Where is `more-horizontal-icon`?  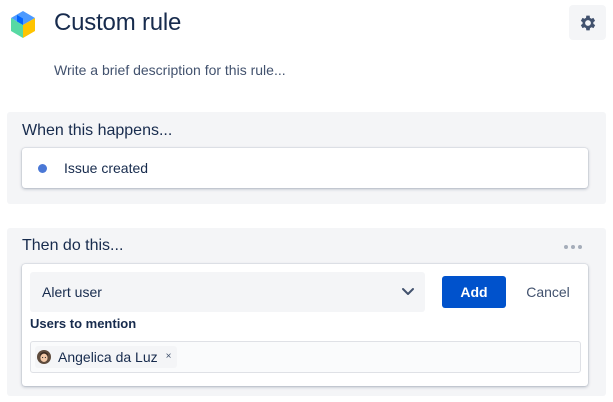
more-horizontal-icon is located at coordinates (573, 247).